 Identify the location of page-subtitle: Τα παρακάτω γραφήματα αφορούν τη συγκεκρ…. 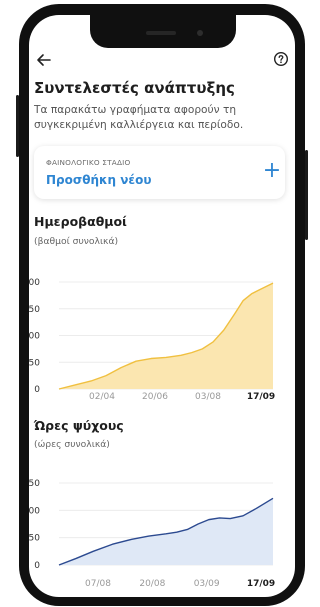
(139, 117).